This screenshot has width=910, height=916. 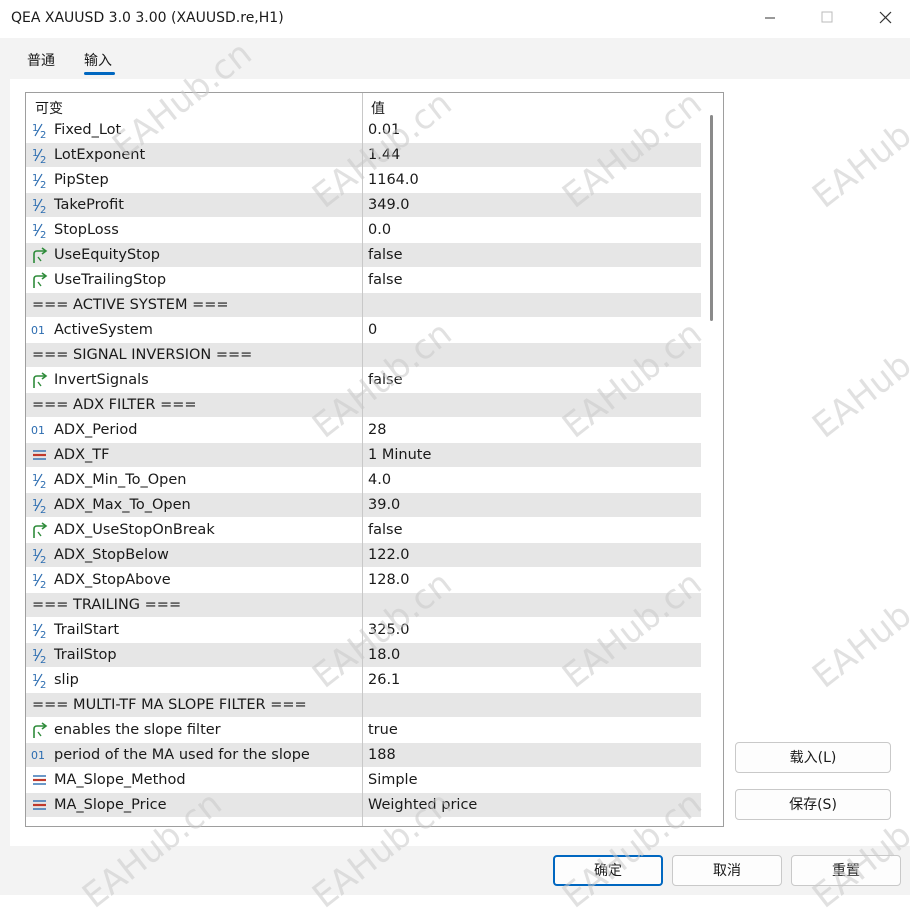 What do you see at coordinates (846, 870) in the screenshot?
I see `reset-button: 重置` at bounding box center [846, 870].